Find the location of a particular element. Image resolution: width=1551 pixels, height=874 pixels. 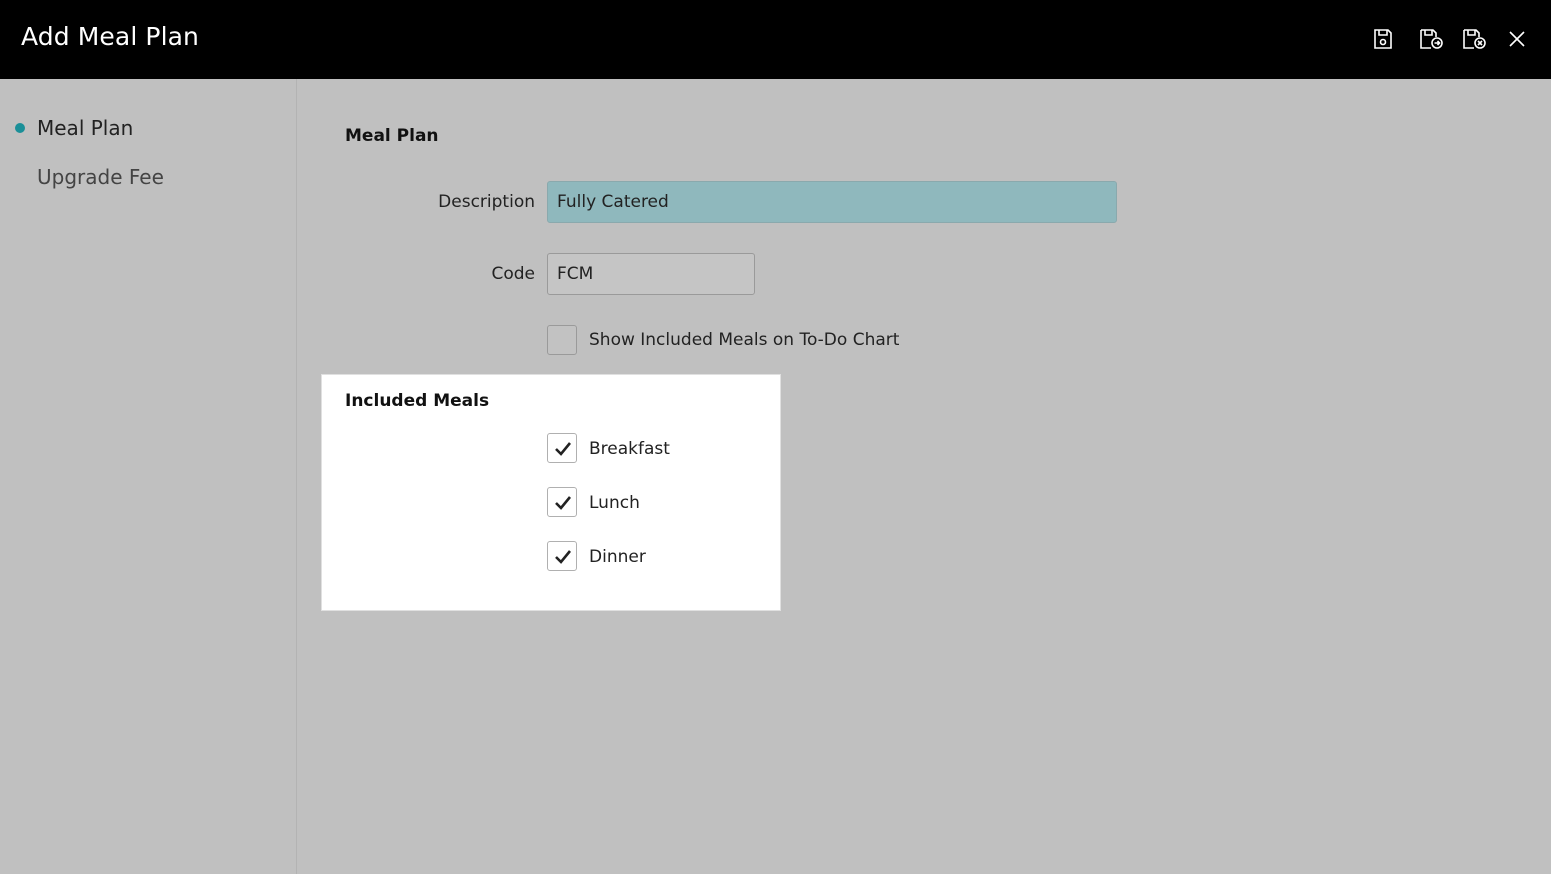

close-button is located at coordinates (1517, 39).